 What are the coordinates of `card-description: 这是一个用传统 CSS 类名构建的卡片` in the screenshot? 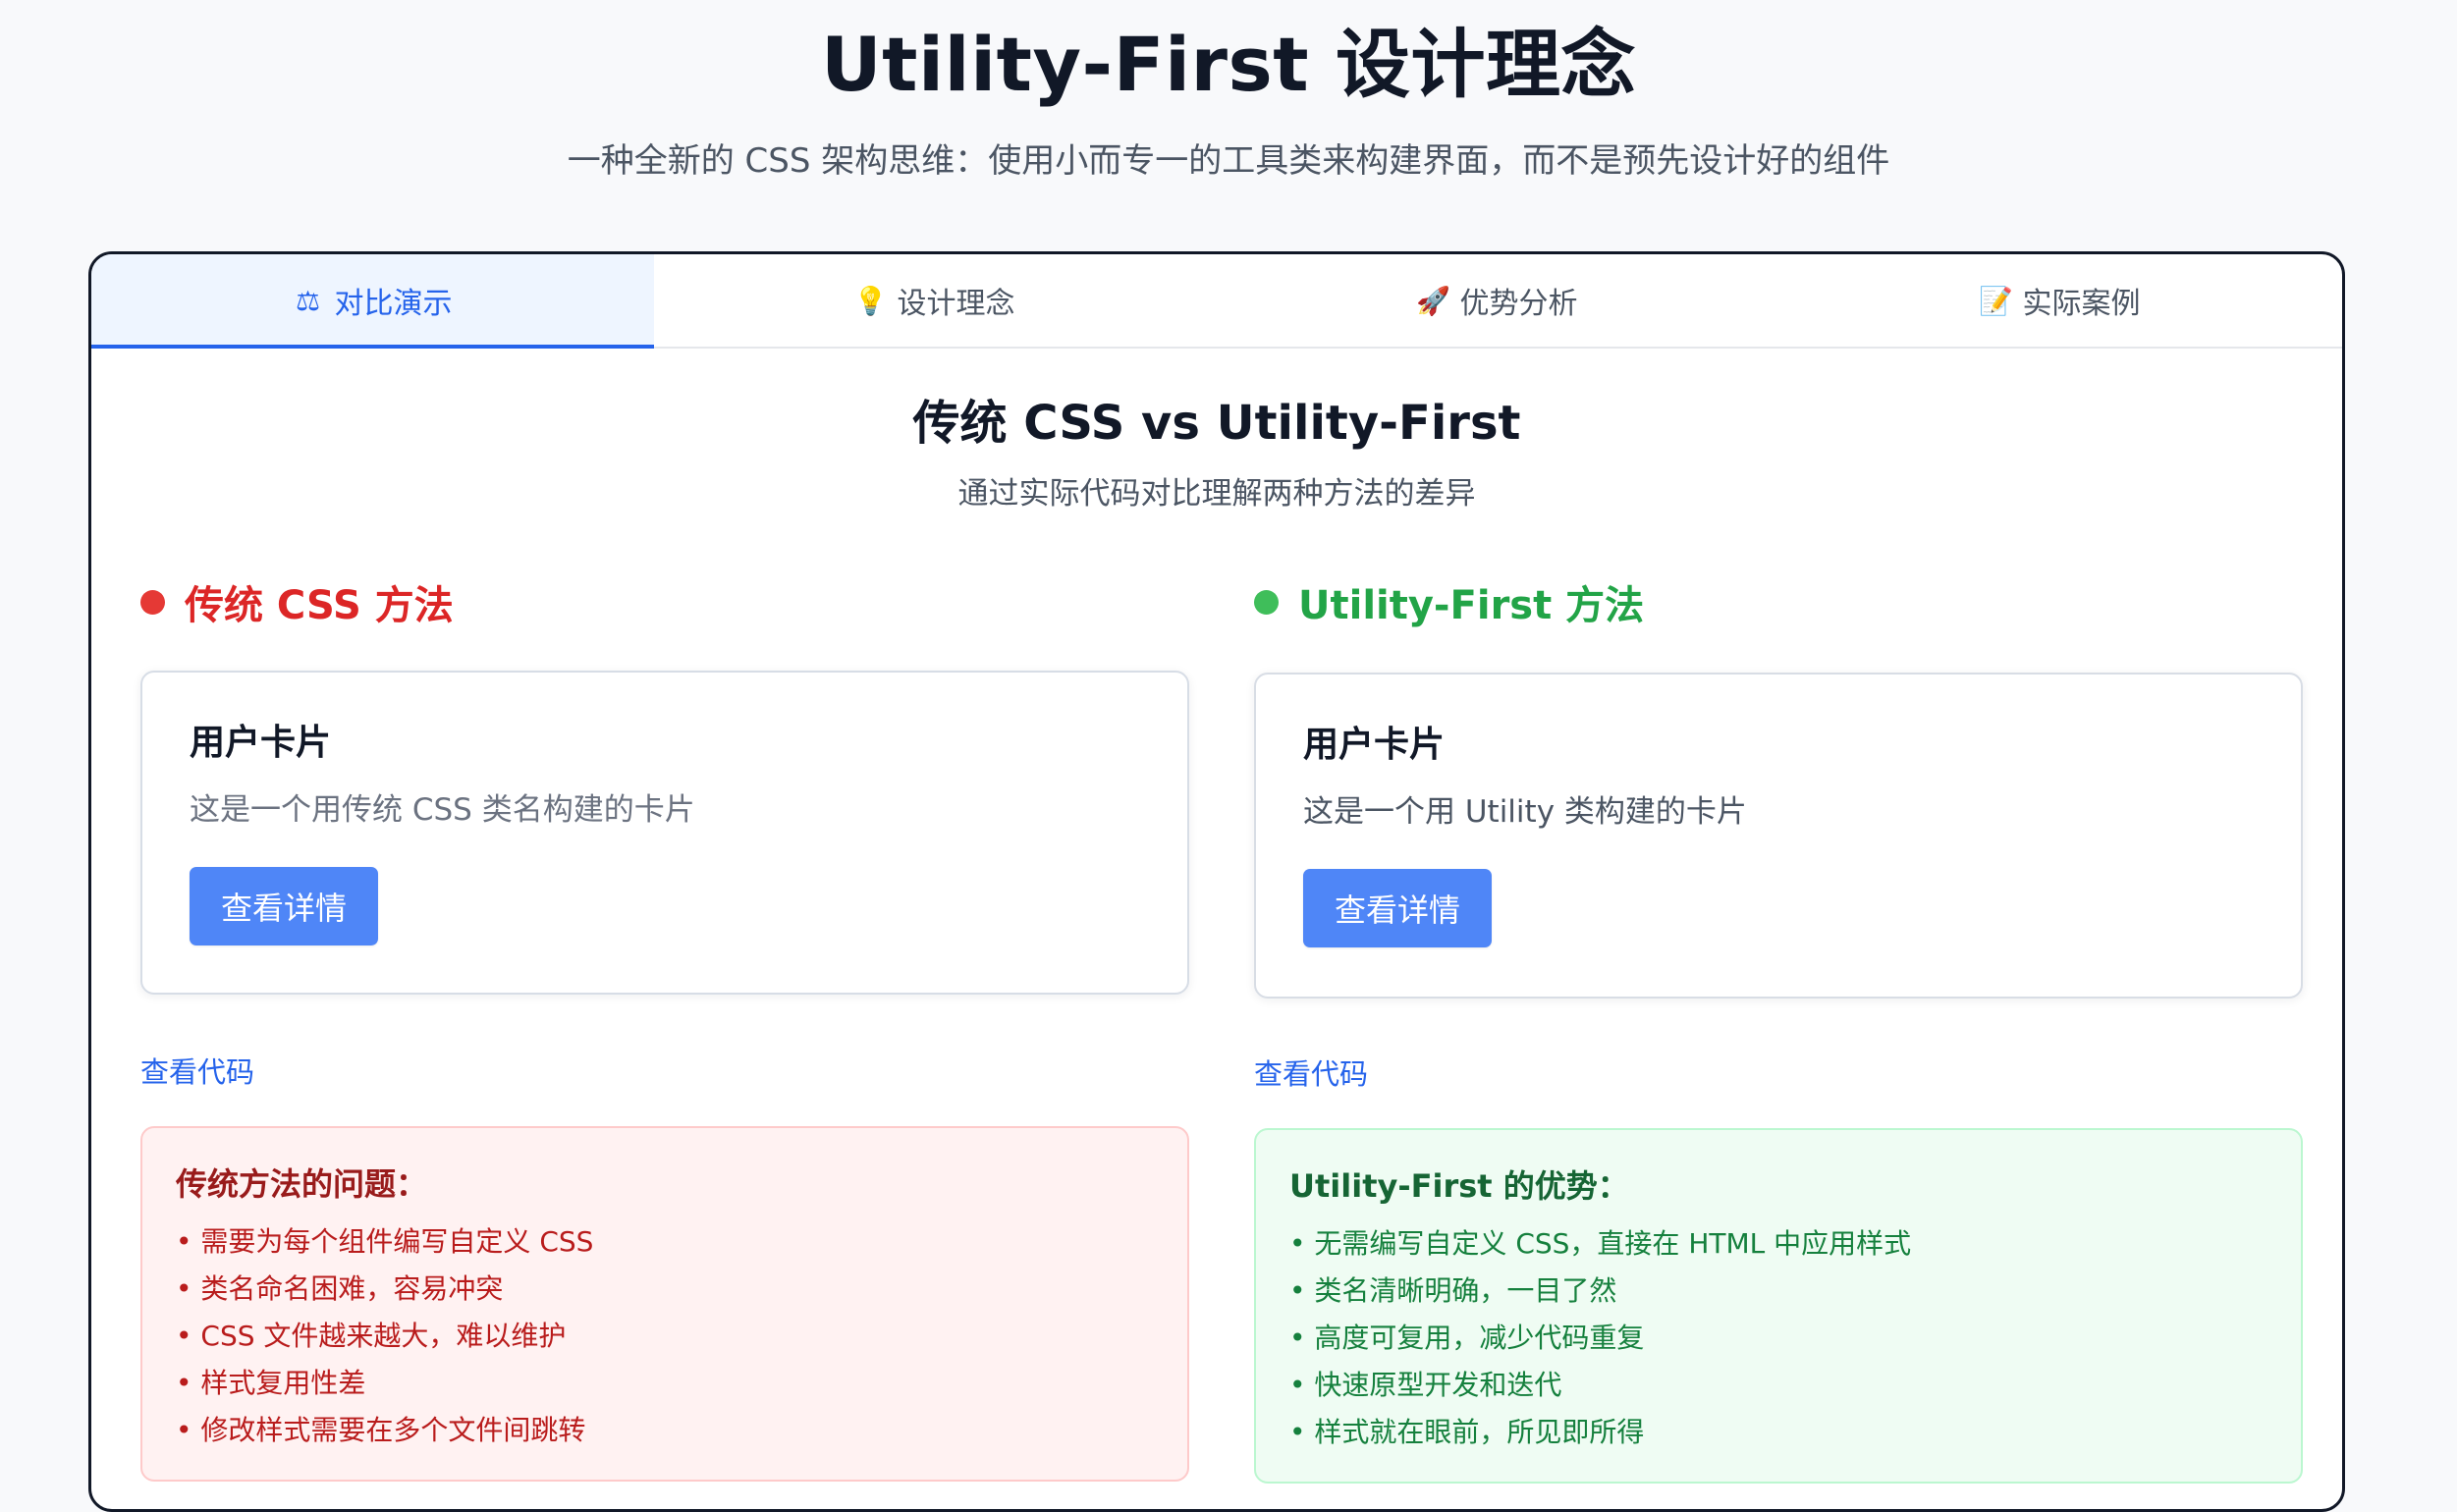 It's located at (442, 810).